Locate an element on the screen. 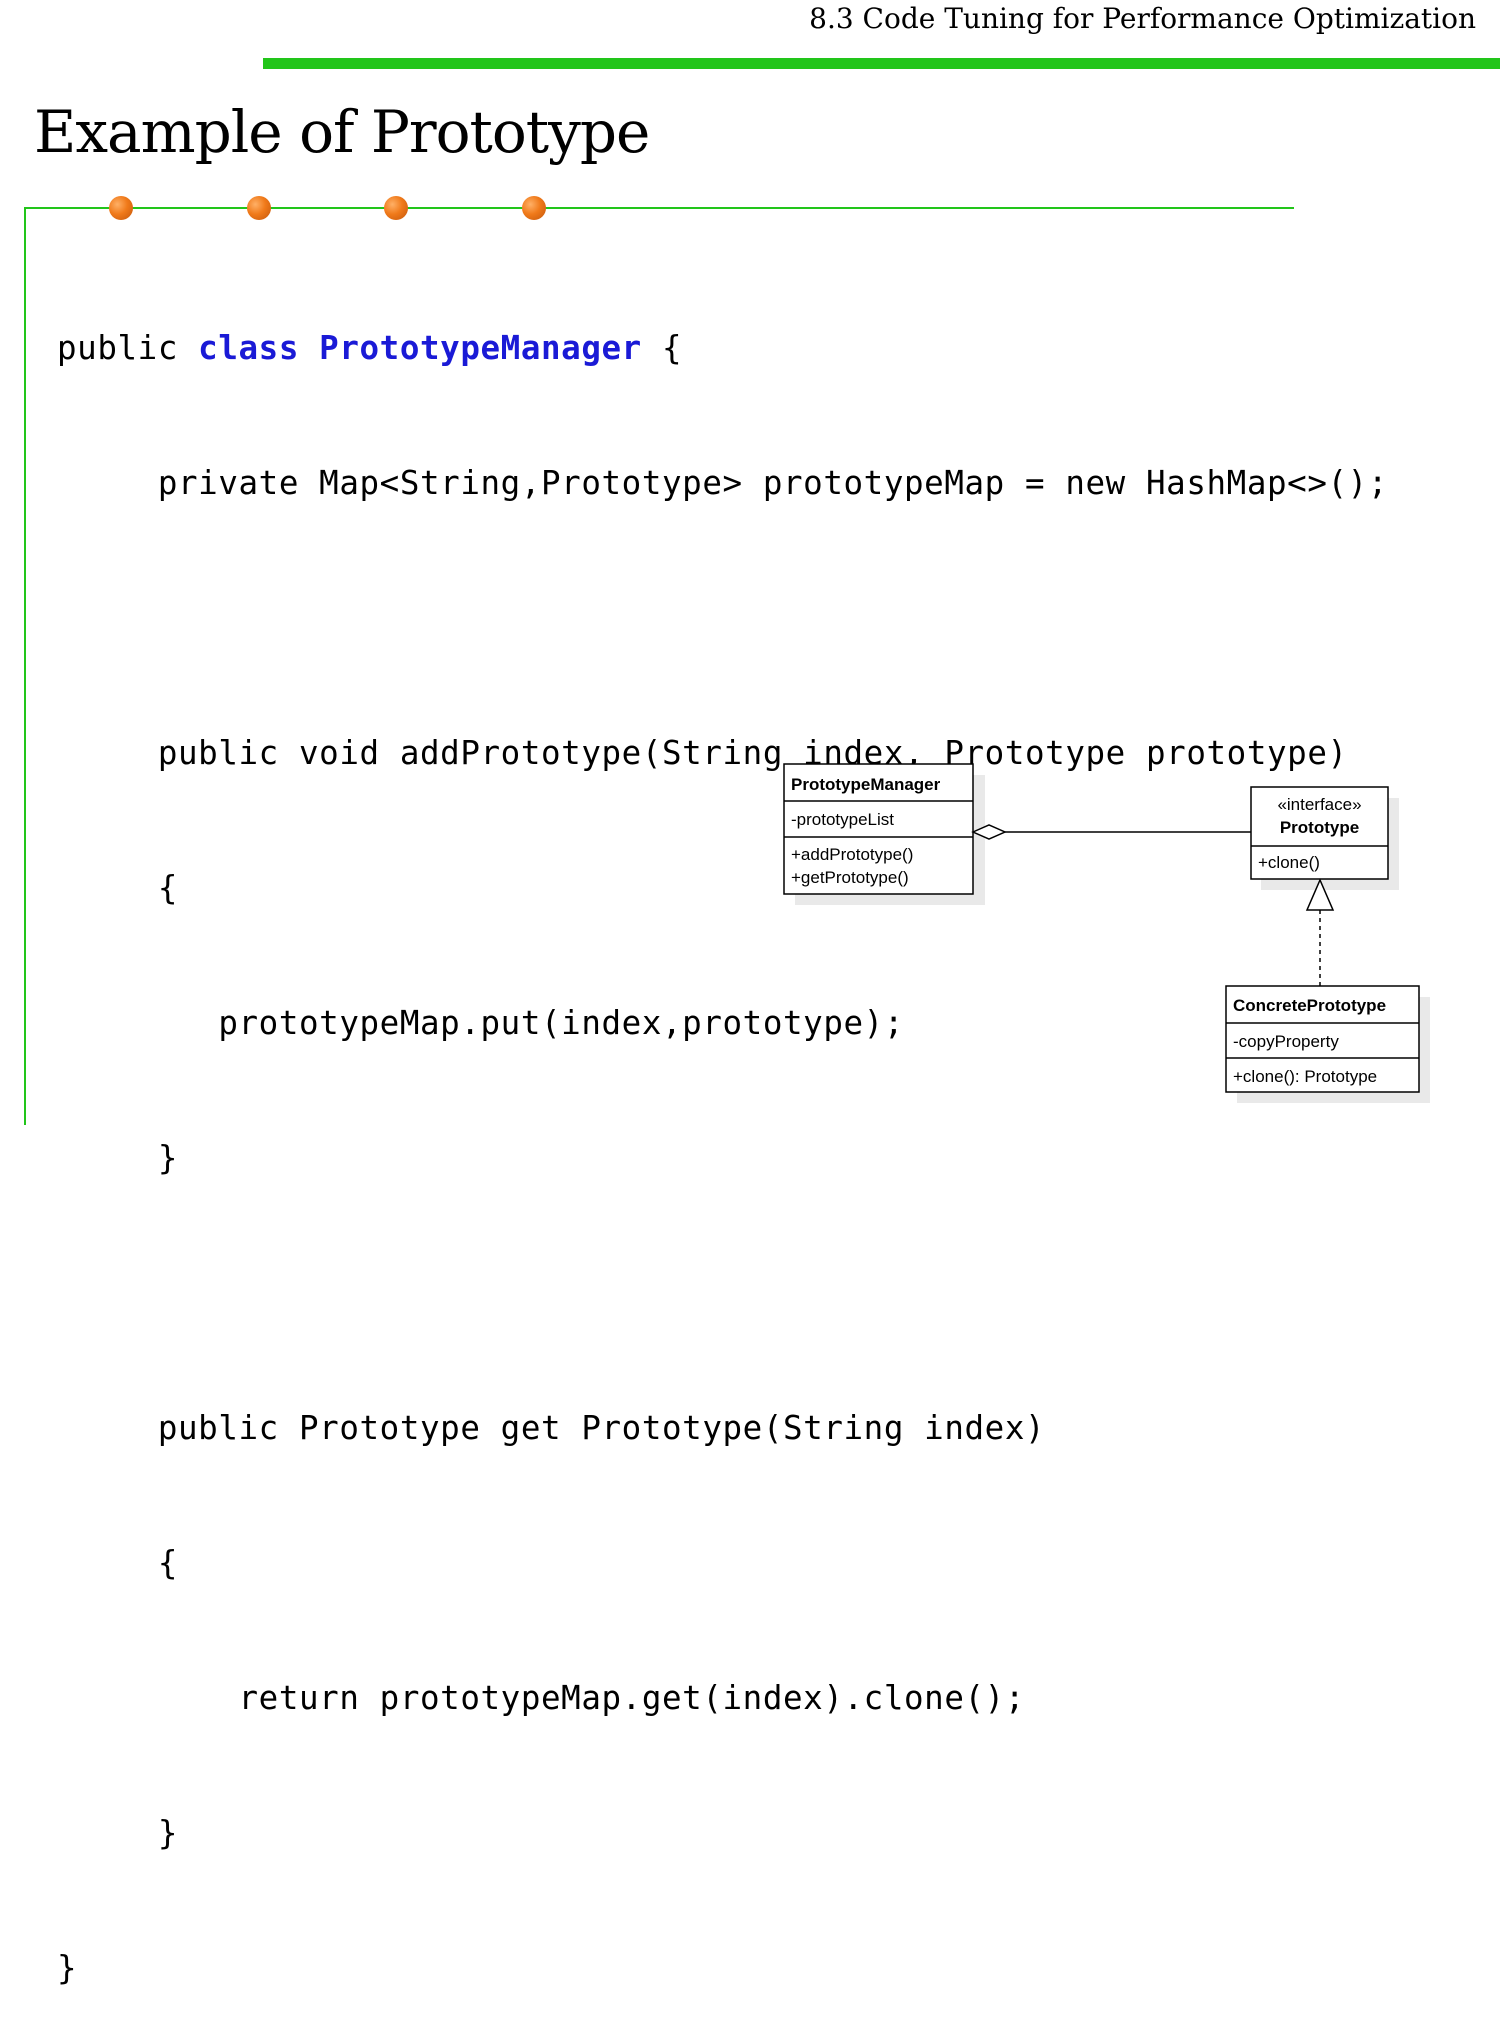 Image resolution: width=1500 pixels, height=2036 pixels. code-line-11: return prototypeMap.get(index).clone(); is located at coordinates (541, 1698).